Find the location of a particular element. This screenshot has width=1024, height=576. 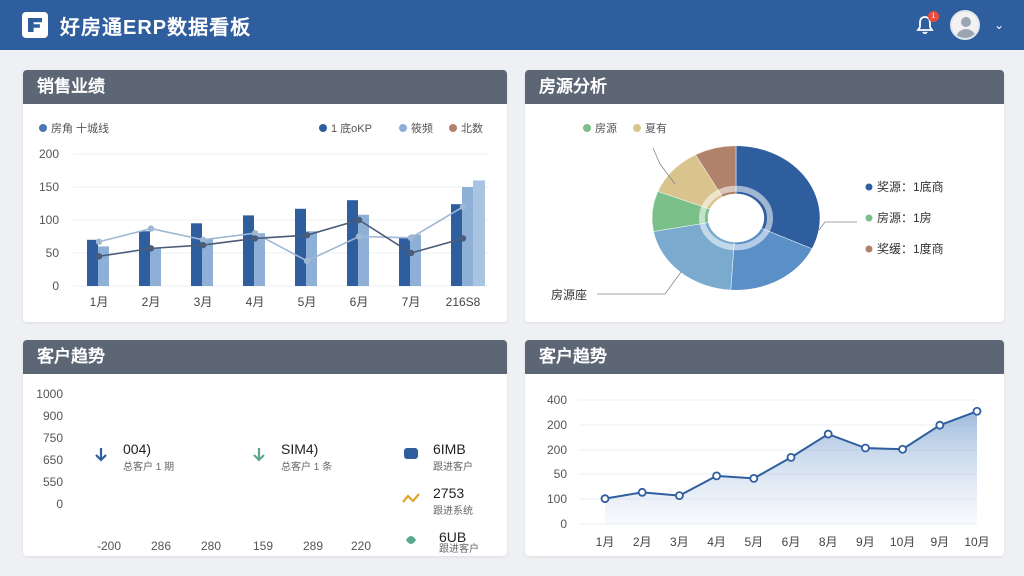

legend-label: 1 底oKP is located at coordinates (351, 128).